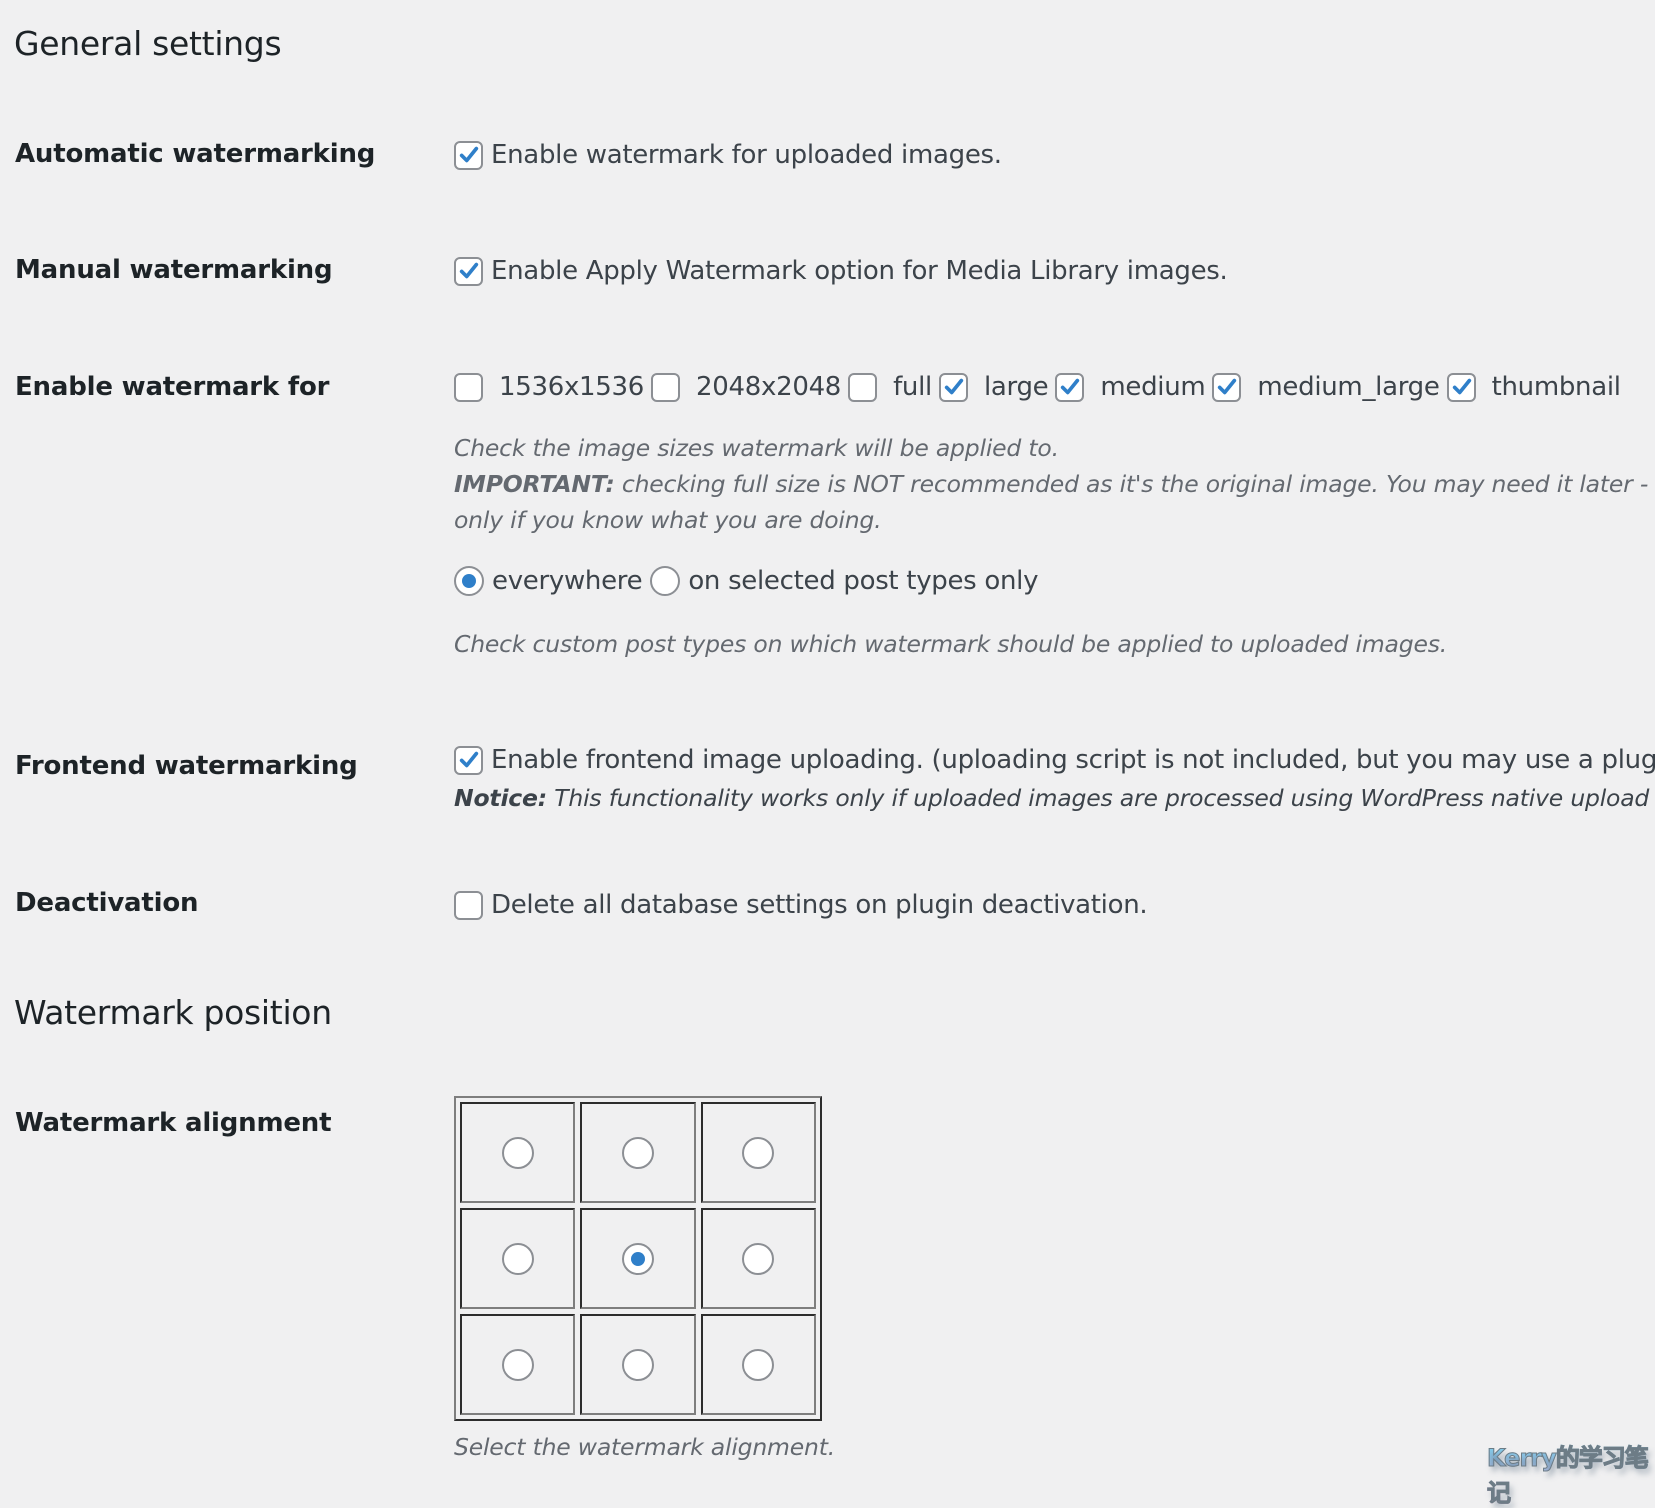 Image resolution: width=1655 pixels, height=1508 pixels. What do you see at coordinates (572, 387) in the screenshot?
I see `size-label: 1536x1536` at bounding box center [572, 387].